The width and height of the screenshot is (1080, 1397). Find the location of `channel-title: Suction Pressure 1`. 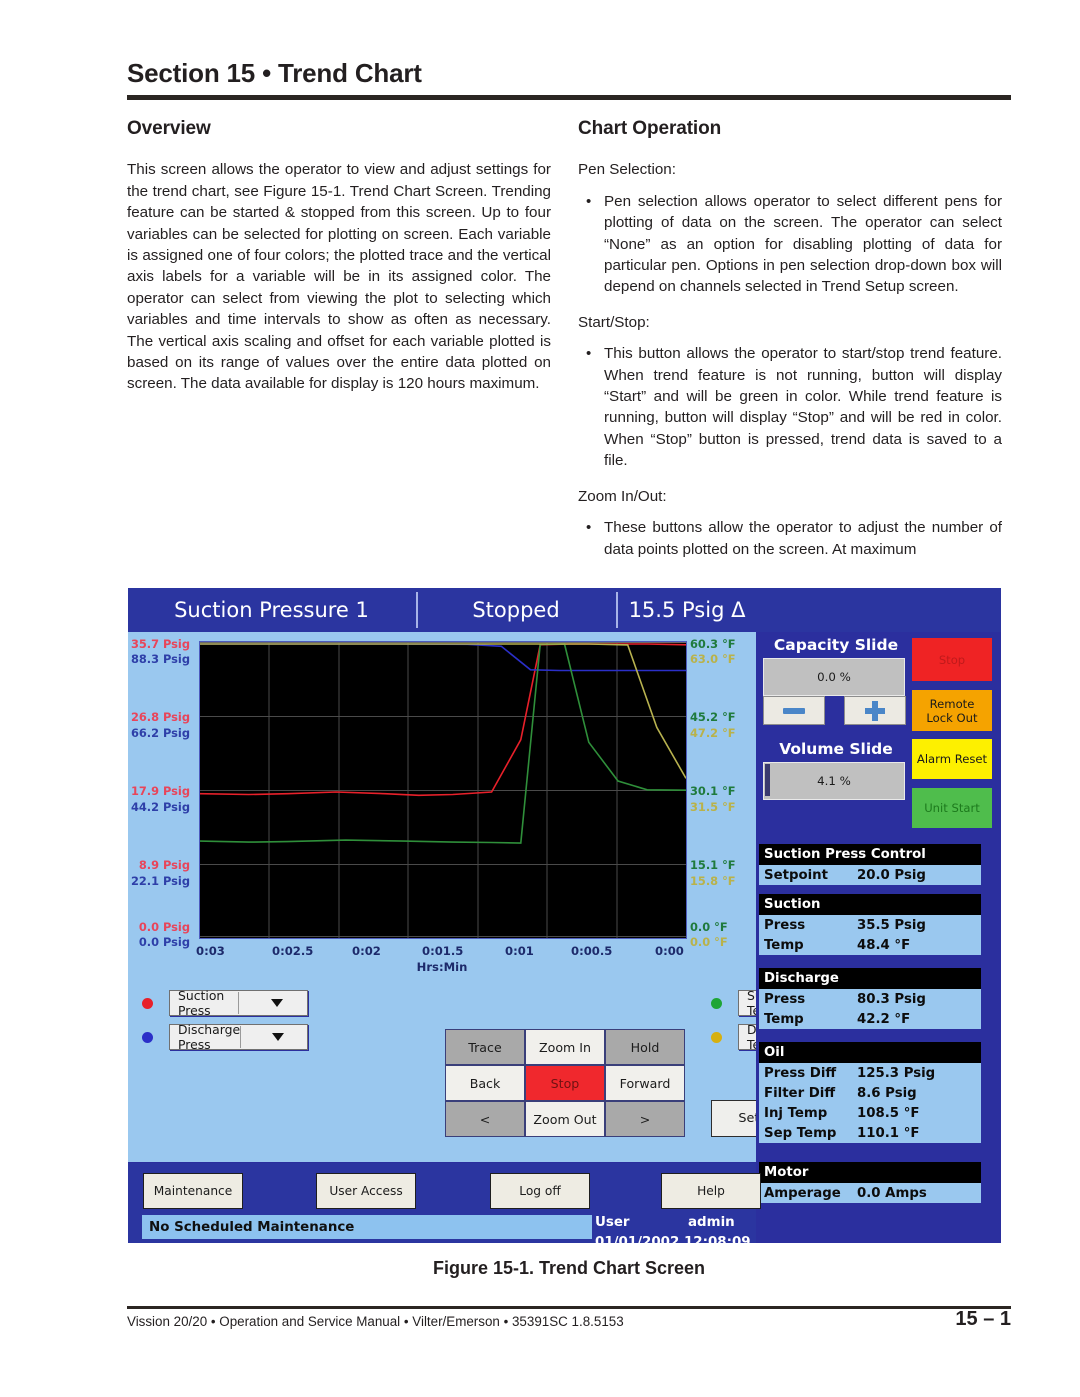

channel-title: Suction Pressure 1 is located at coordinates (271, 610).